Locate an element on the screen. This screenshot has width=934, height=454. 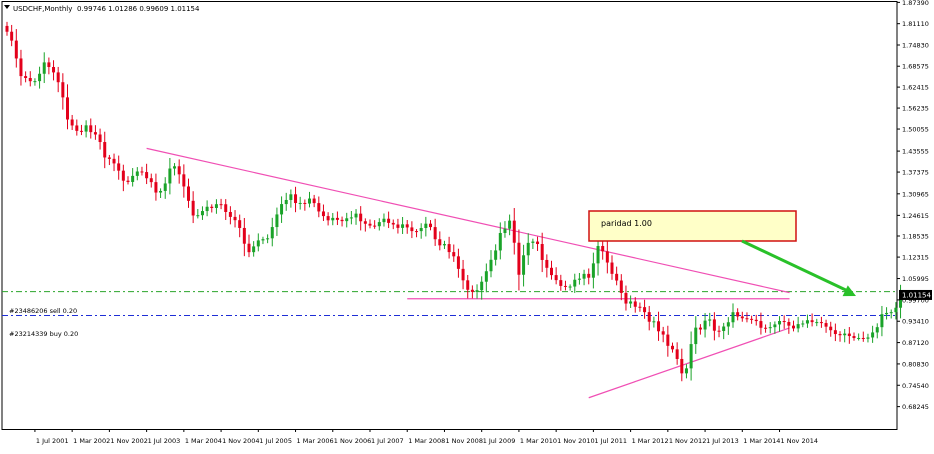
parity-note-text: paridad 1.00 is located at coordinates (626, 223).